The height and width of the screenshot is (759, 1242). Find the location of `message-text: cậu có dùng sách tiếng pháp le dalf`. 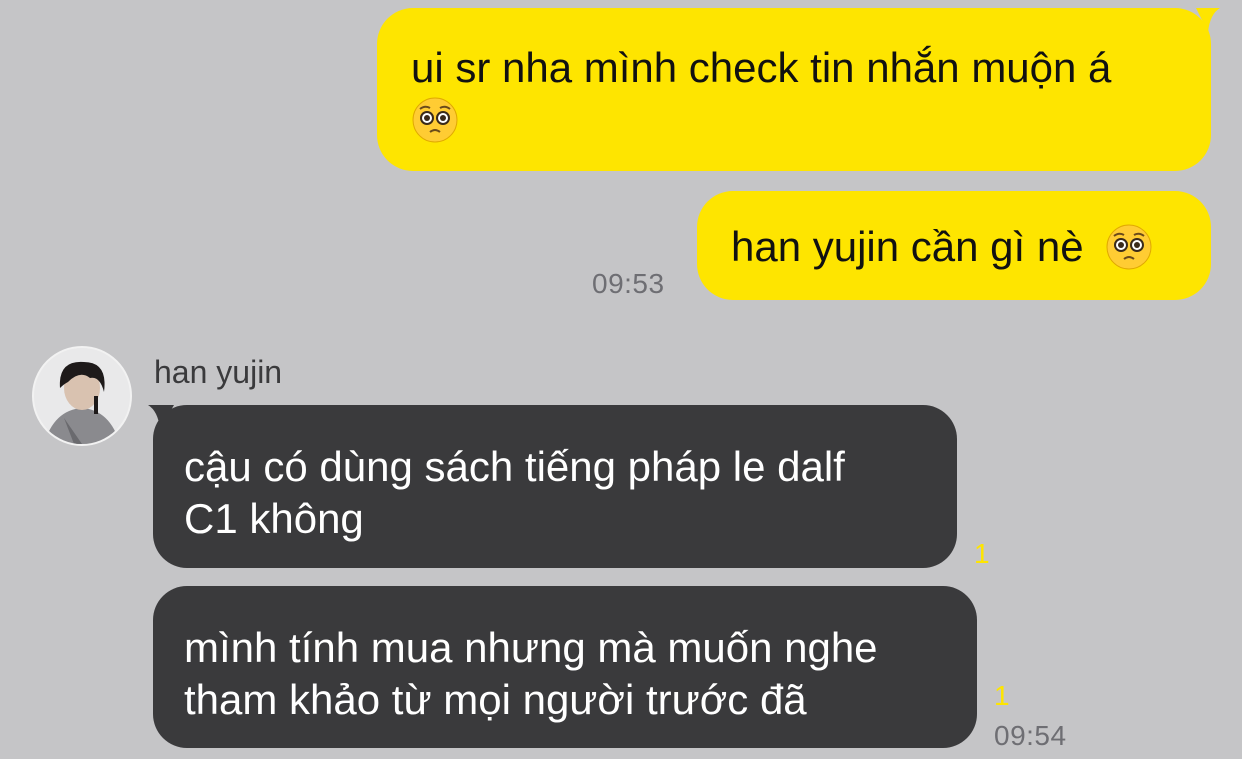

message-text: cậu có dùng sách tiếng pháp le dalf is located at coordinates (514, 466).